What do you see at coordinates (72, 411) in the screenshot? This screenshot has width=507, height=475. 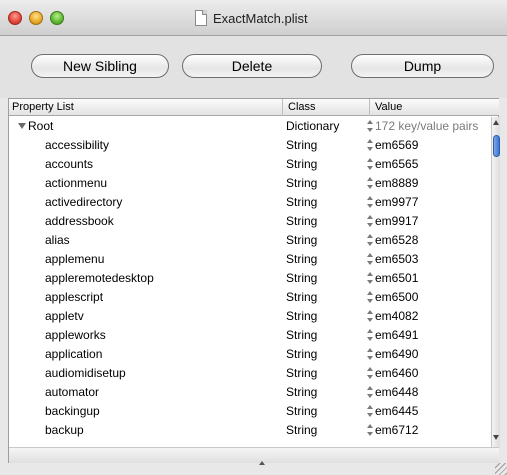 I see `key-cell: backingup` at bounding box center [72, 411].